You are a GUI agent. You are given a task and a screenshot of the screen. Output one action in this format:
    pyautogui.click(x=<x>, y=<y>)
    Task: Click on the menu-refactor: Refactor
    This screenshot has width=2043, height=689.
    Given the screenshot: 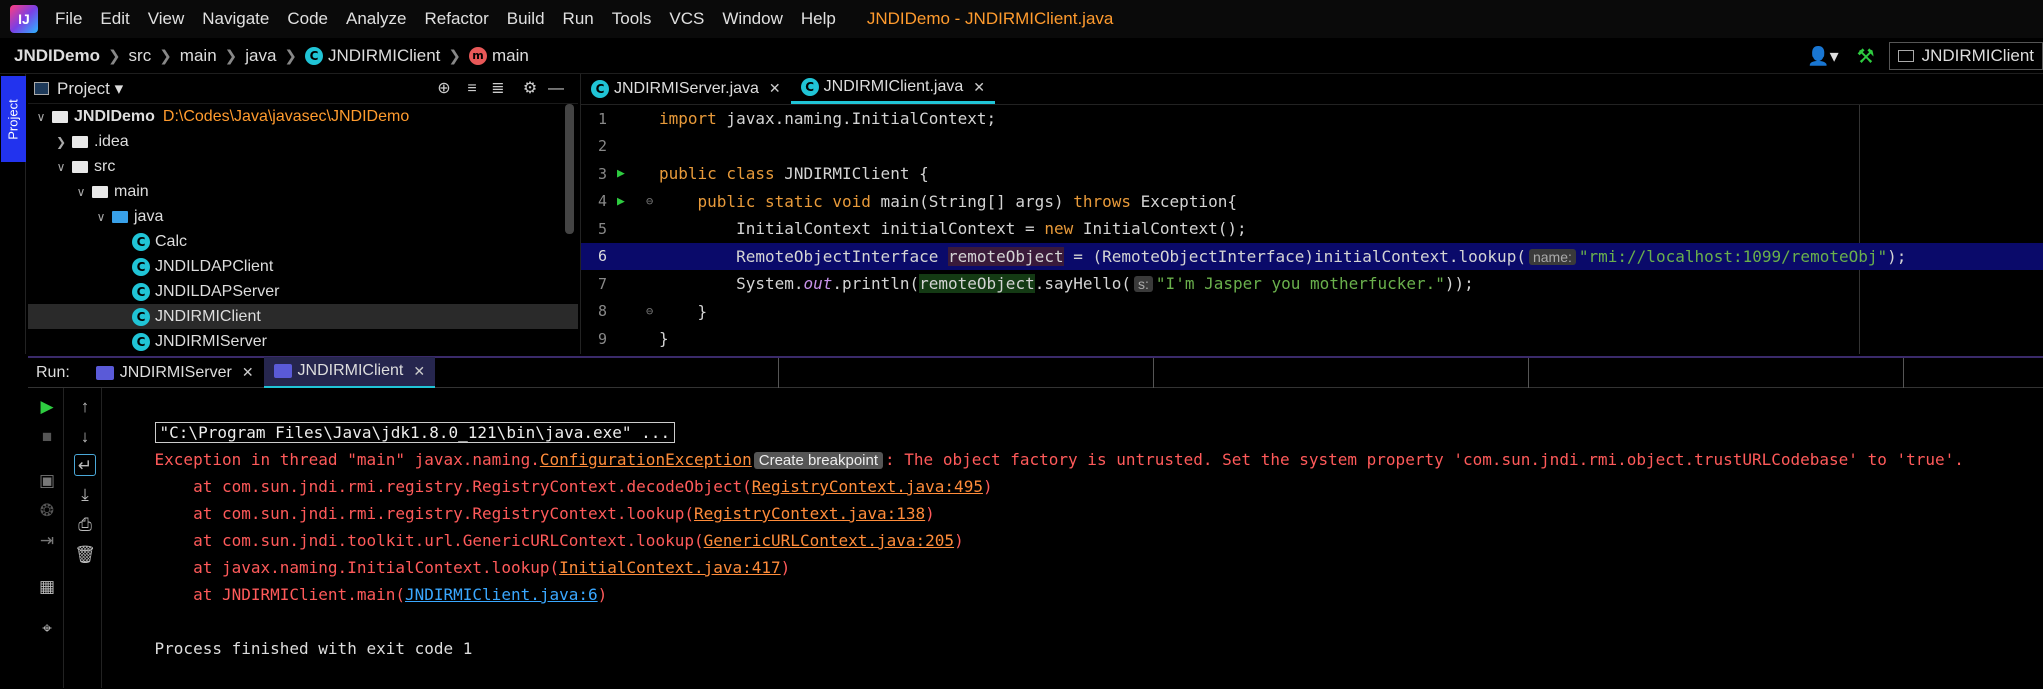 What is the action you would take?
    pyautogui.click(x=456, y=19)
    